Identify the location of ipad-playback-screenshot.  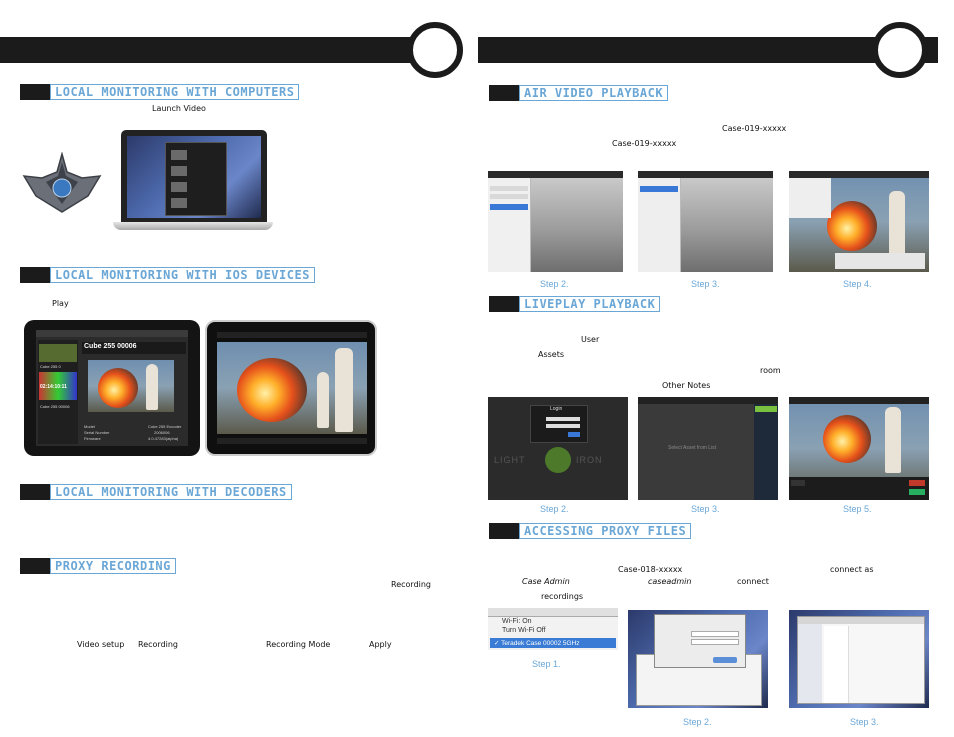
(291, 388).